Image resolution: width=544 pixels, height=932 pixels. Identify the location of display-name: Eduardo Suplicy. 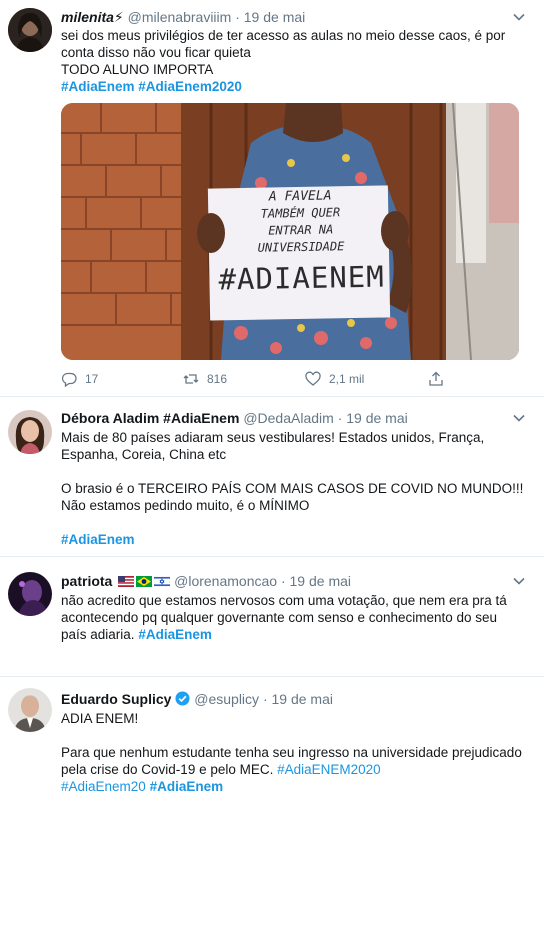
(116, 699).